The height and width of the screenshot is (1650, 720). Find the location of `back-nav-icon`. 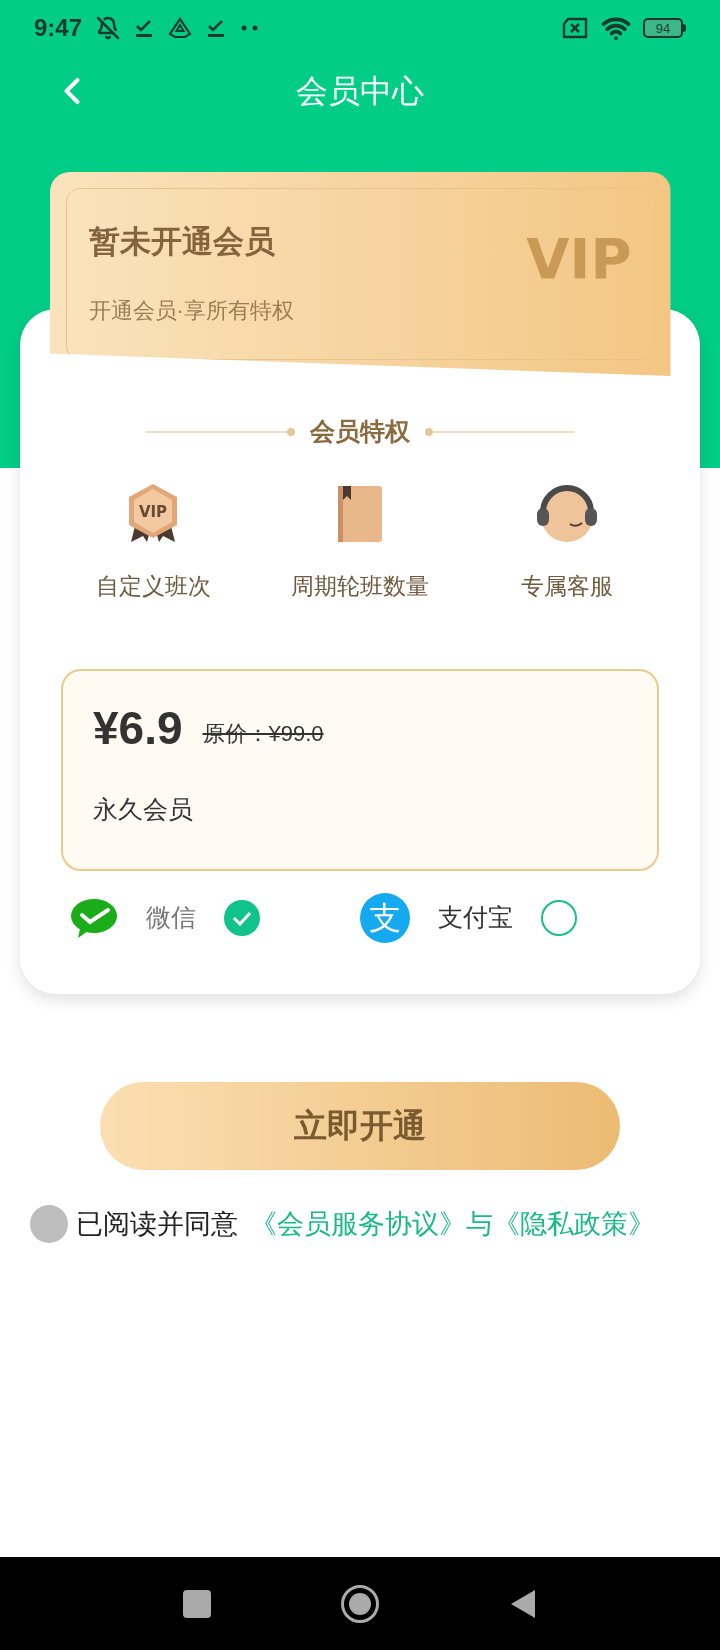

back-nav-icon is located at coordinates (523, 1603).